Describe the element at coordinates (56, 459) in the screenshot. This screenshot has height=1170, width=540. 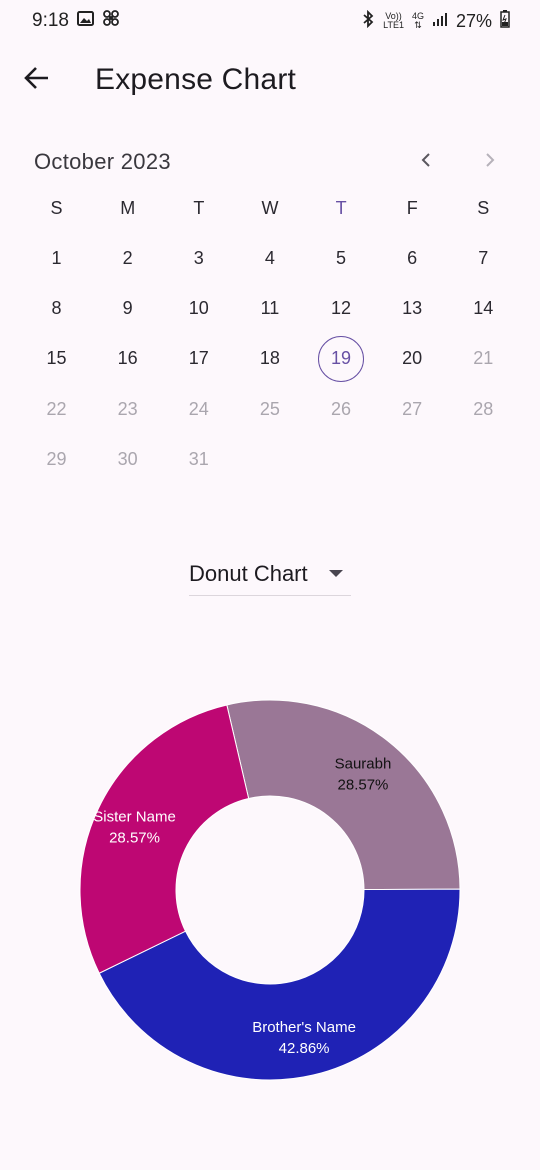
I see `calendar-day-label: 29` at that location.